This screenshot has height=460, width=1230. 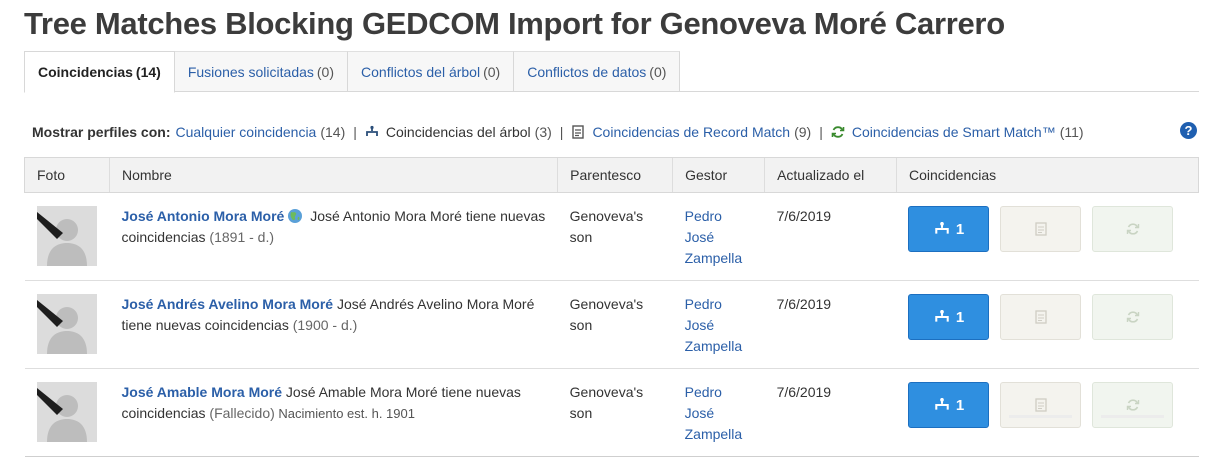 I want to click on tab-coincidencias: Coincidencias (14), so click(x=99, y=72).